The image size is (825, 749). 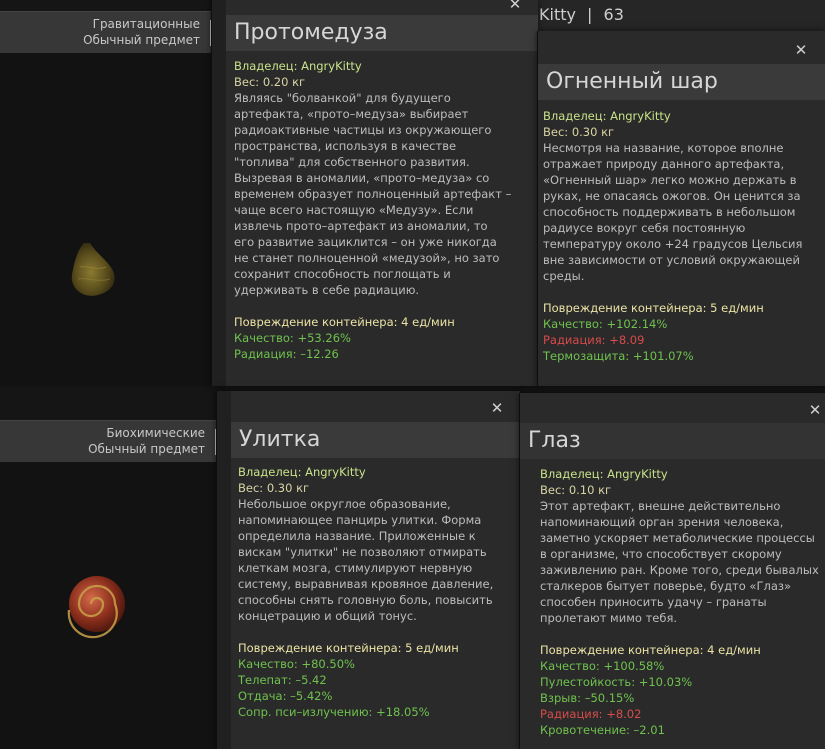 What do you see at coordinates (618, 356) in the screenshot?
I see `stat-thermal-protection: Термозащита: +101.07%` at bounding box center [618, 356].